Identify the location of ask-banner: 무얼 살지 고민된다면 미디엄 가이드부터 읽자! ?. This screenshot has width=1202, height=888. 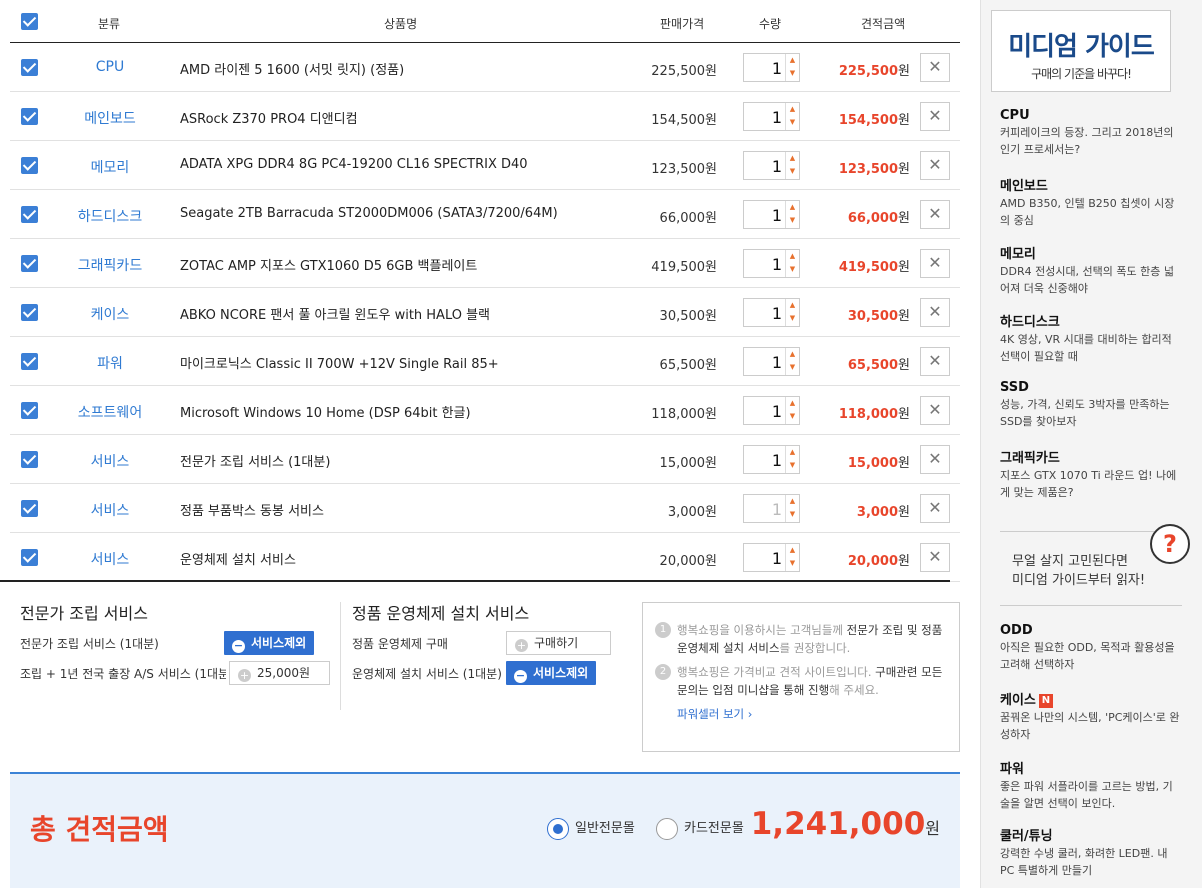
(1095, 565).